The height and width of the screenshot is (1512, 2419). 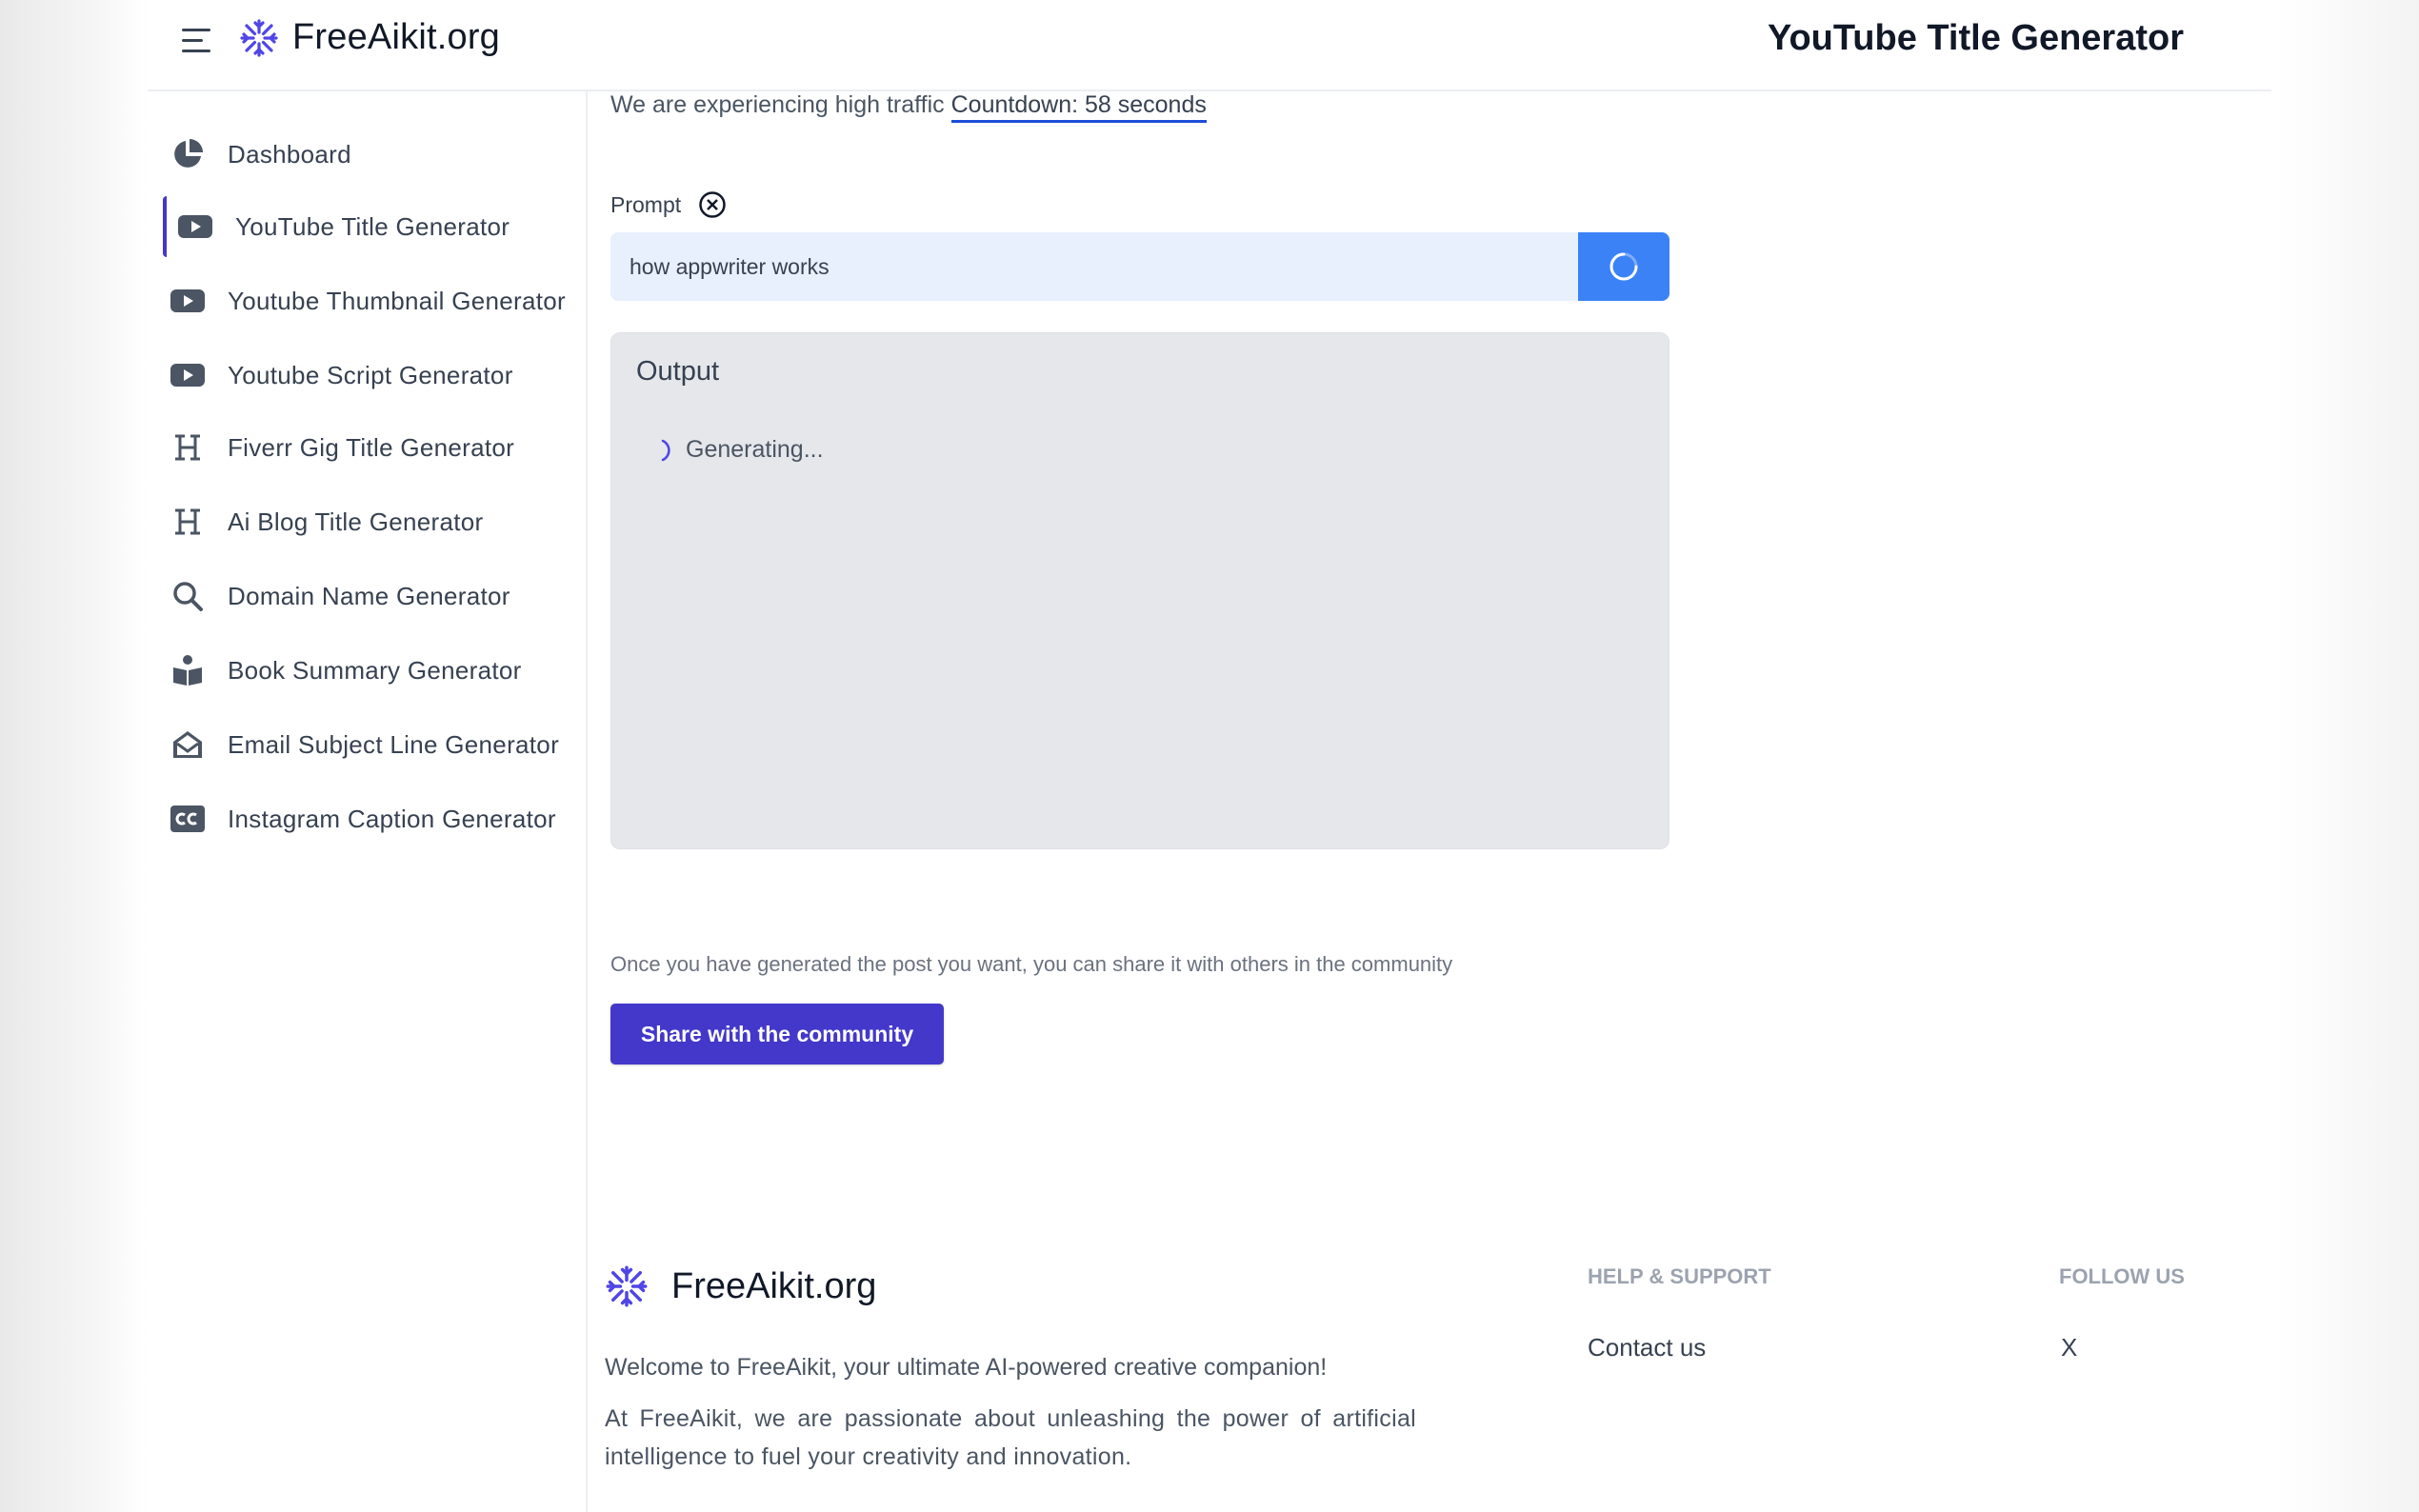 What do you see at coordinates (2069, 1348) in the screenshot?
I see `x-social-link: X` at bounding box center [2069, 1348].